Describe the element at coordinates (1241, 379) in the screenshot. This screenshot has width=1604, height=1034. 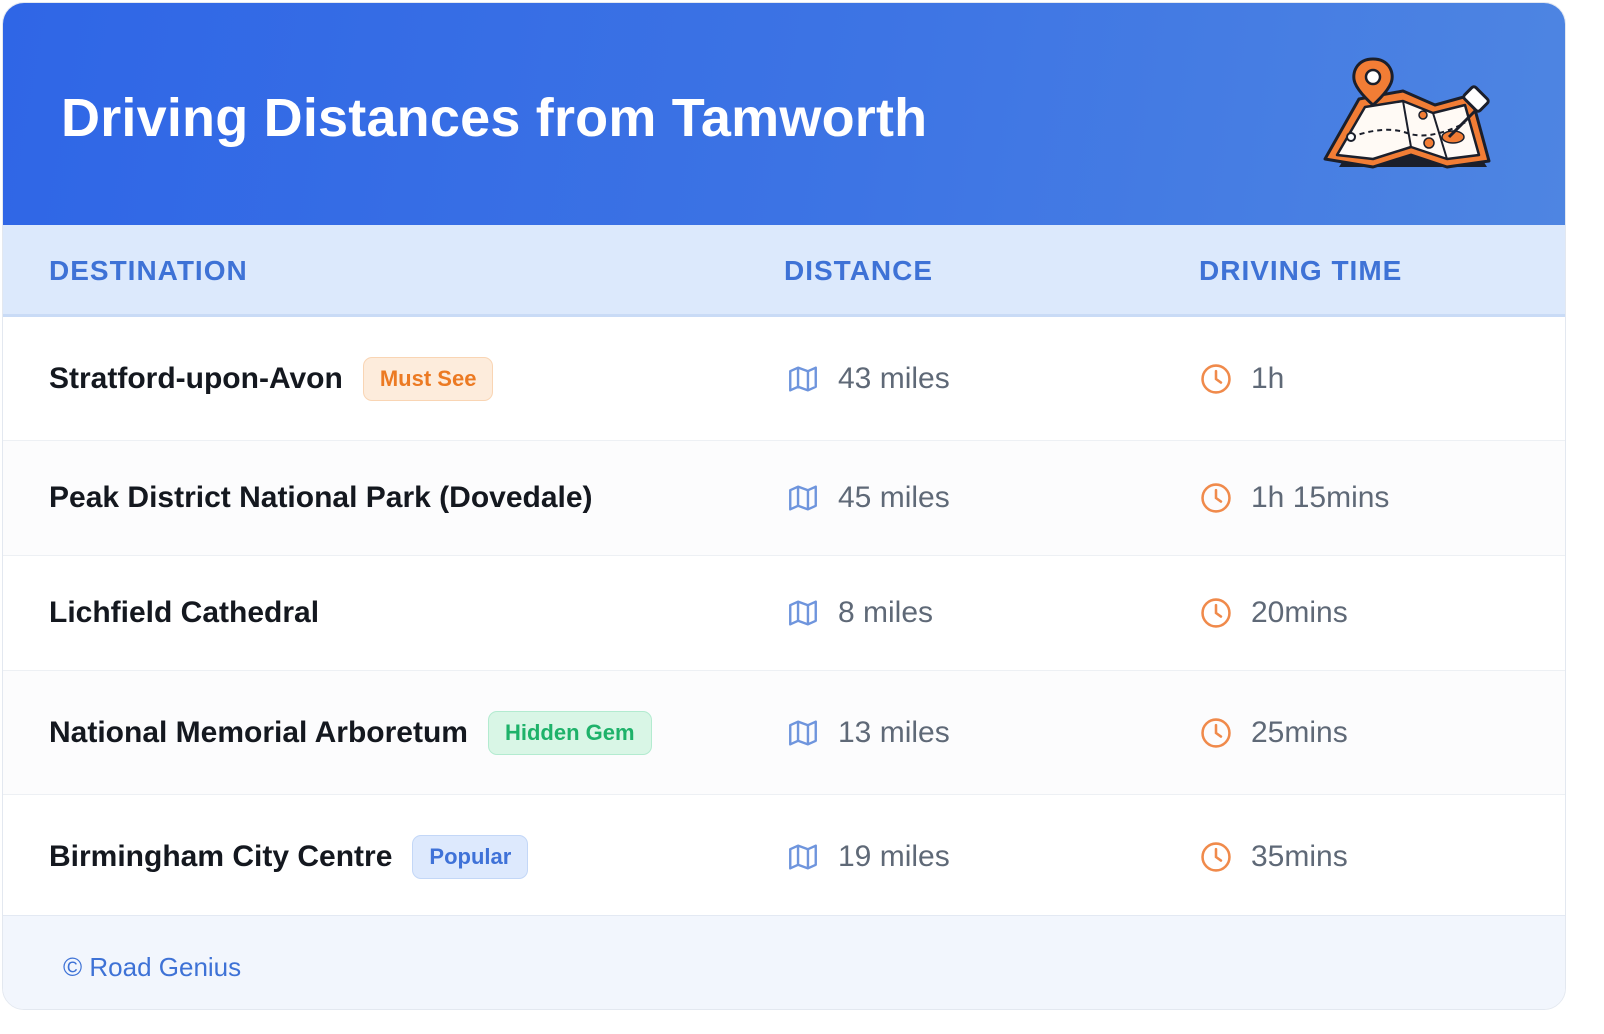
I see `time-cell: 1h` at that location.